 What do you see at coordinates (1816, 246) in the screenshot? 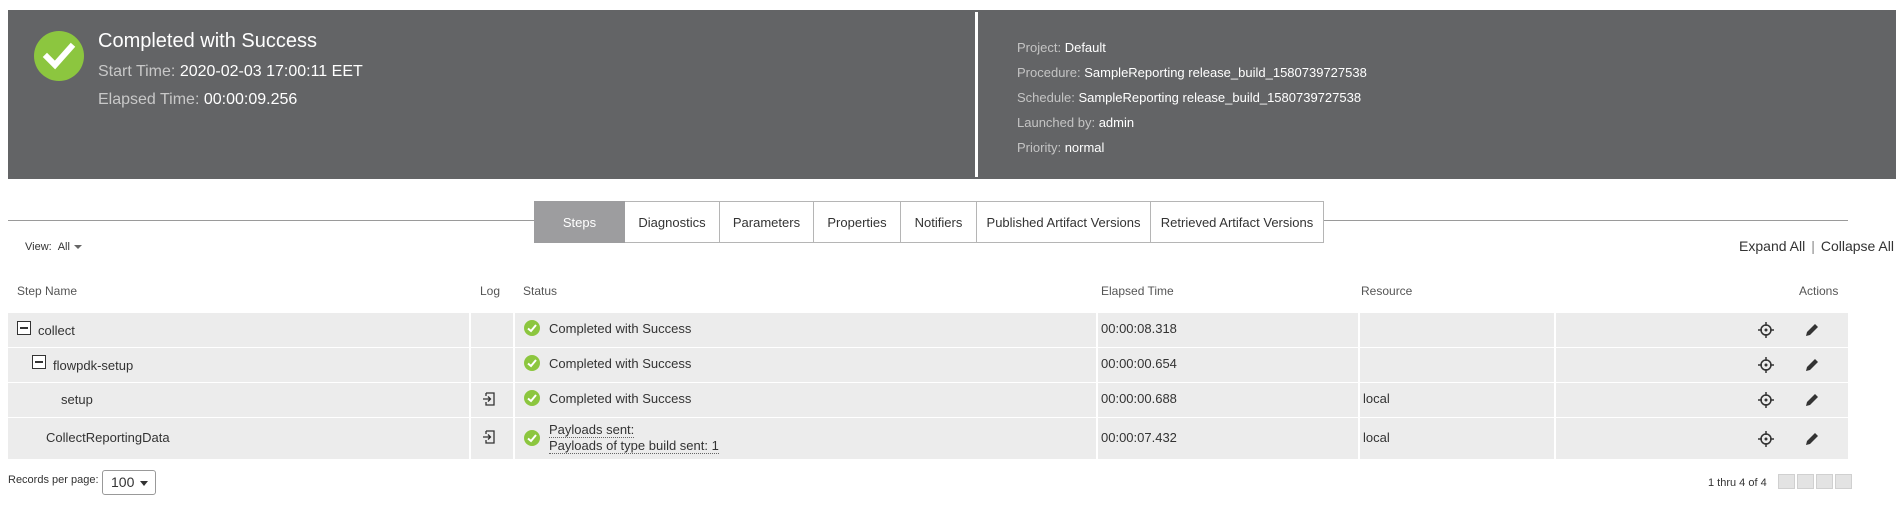
I see `expand-collapse-controls: Expand All | Collapse All` at bounding box center [1816, 246].